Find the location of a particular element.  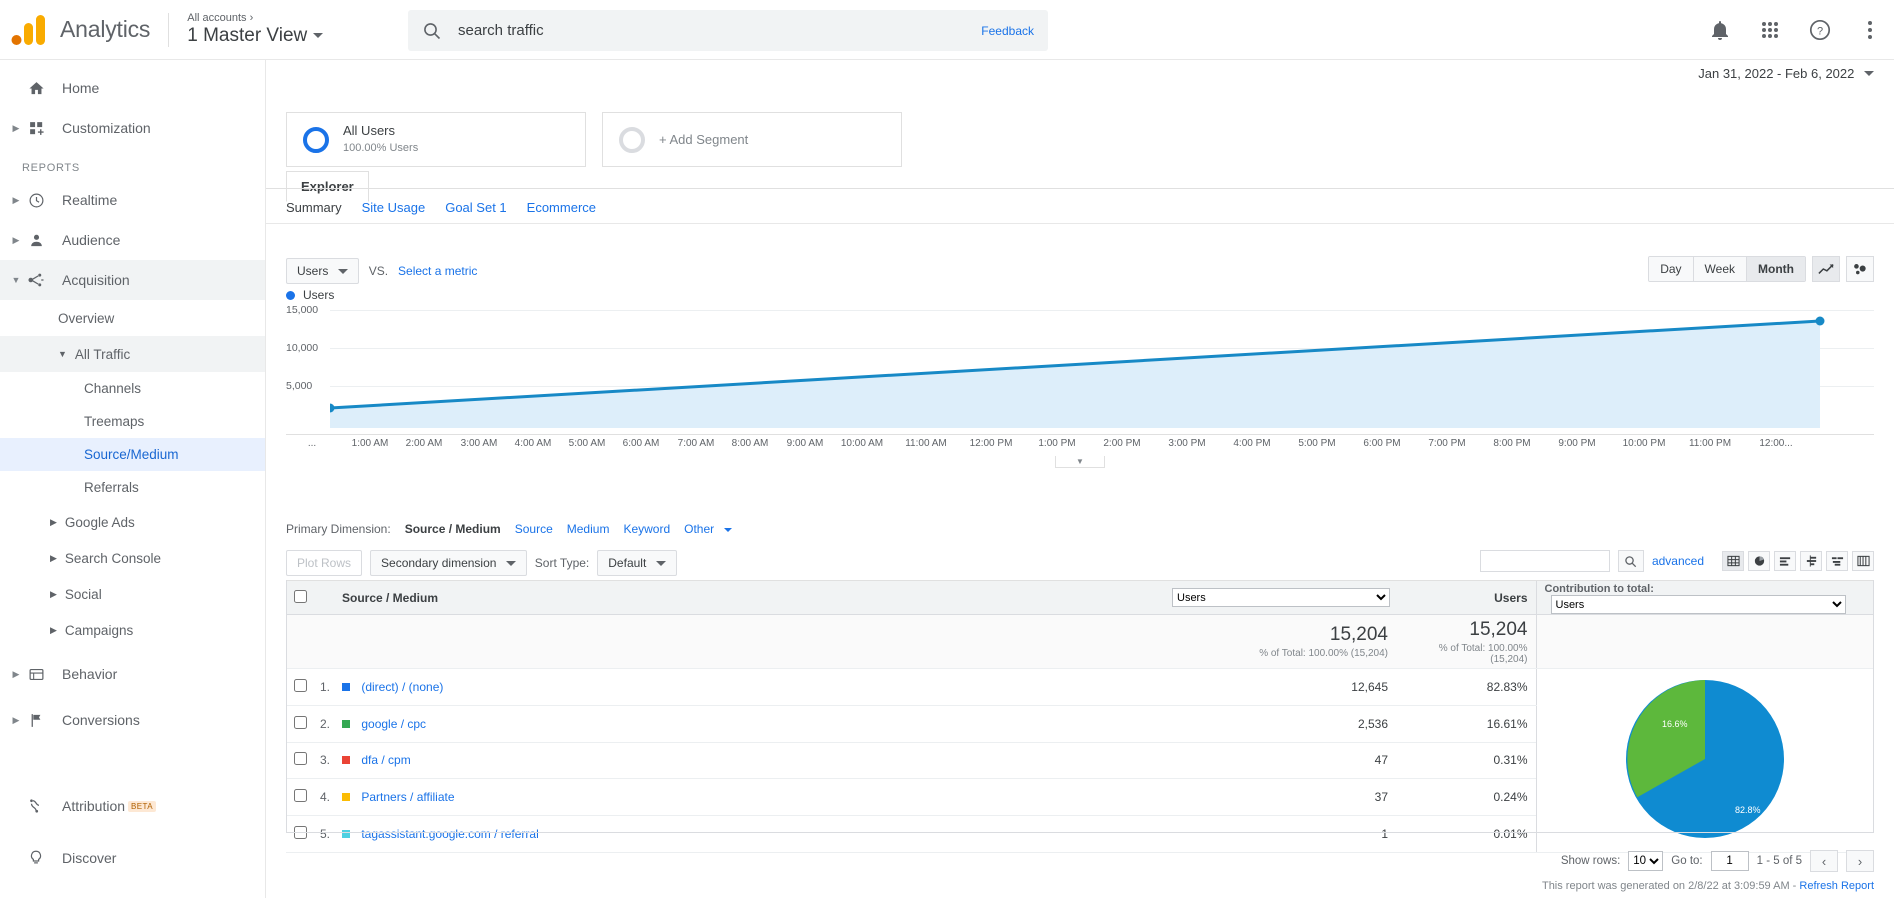

sidebar-item-campaigns: ▶ Campaigns is located at coordinates (132, 630).